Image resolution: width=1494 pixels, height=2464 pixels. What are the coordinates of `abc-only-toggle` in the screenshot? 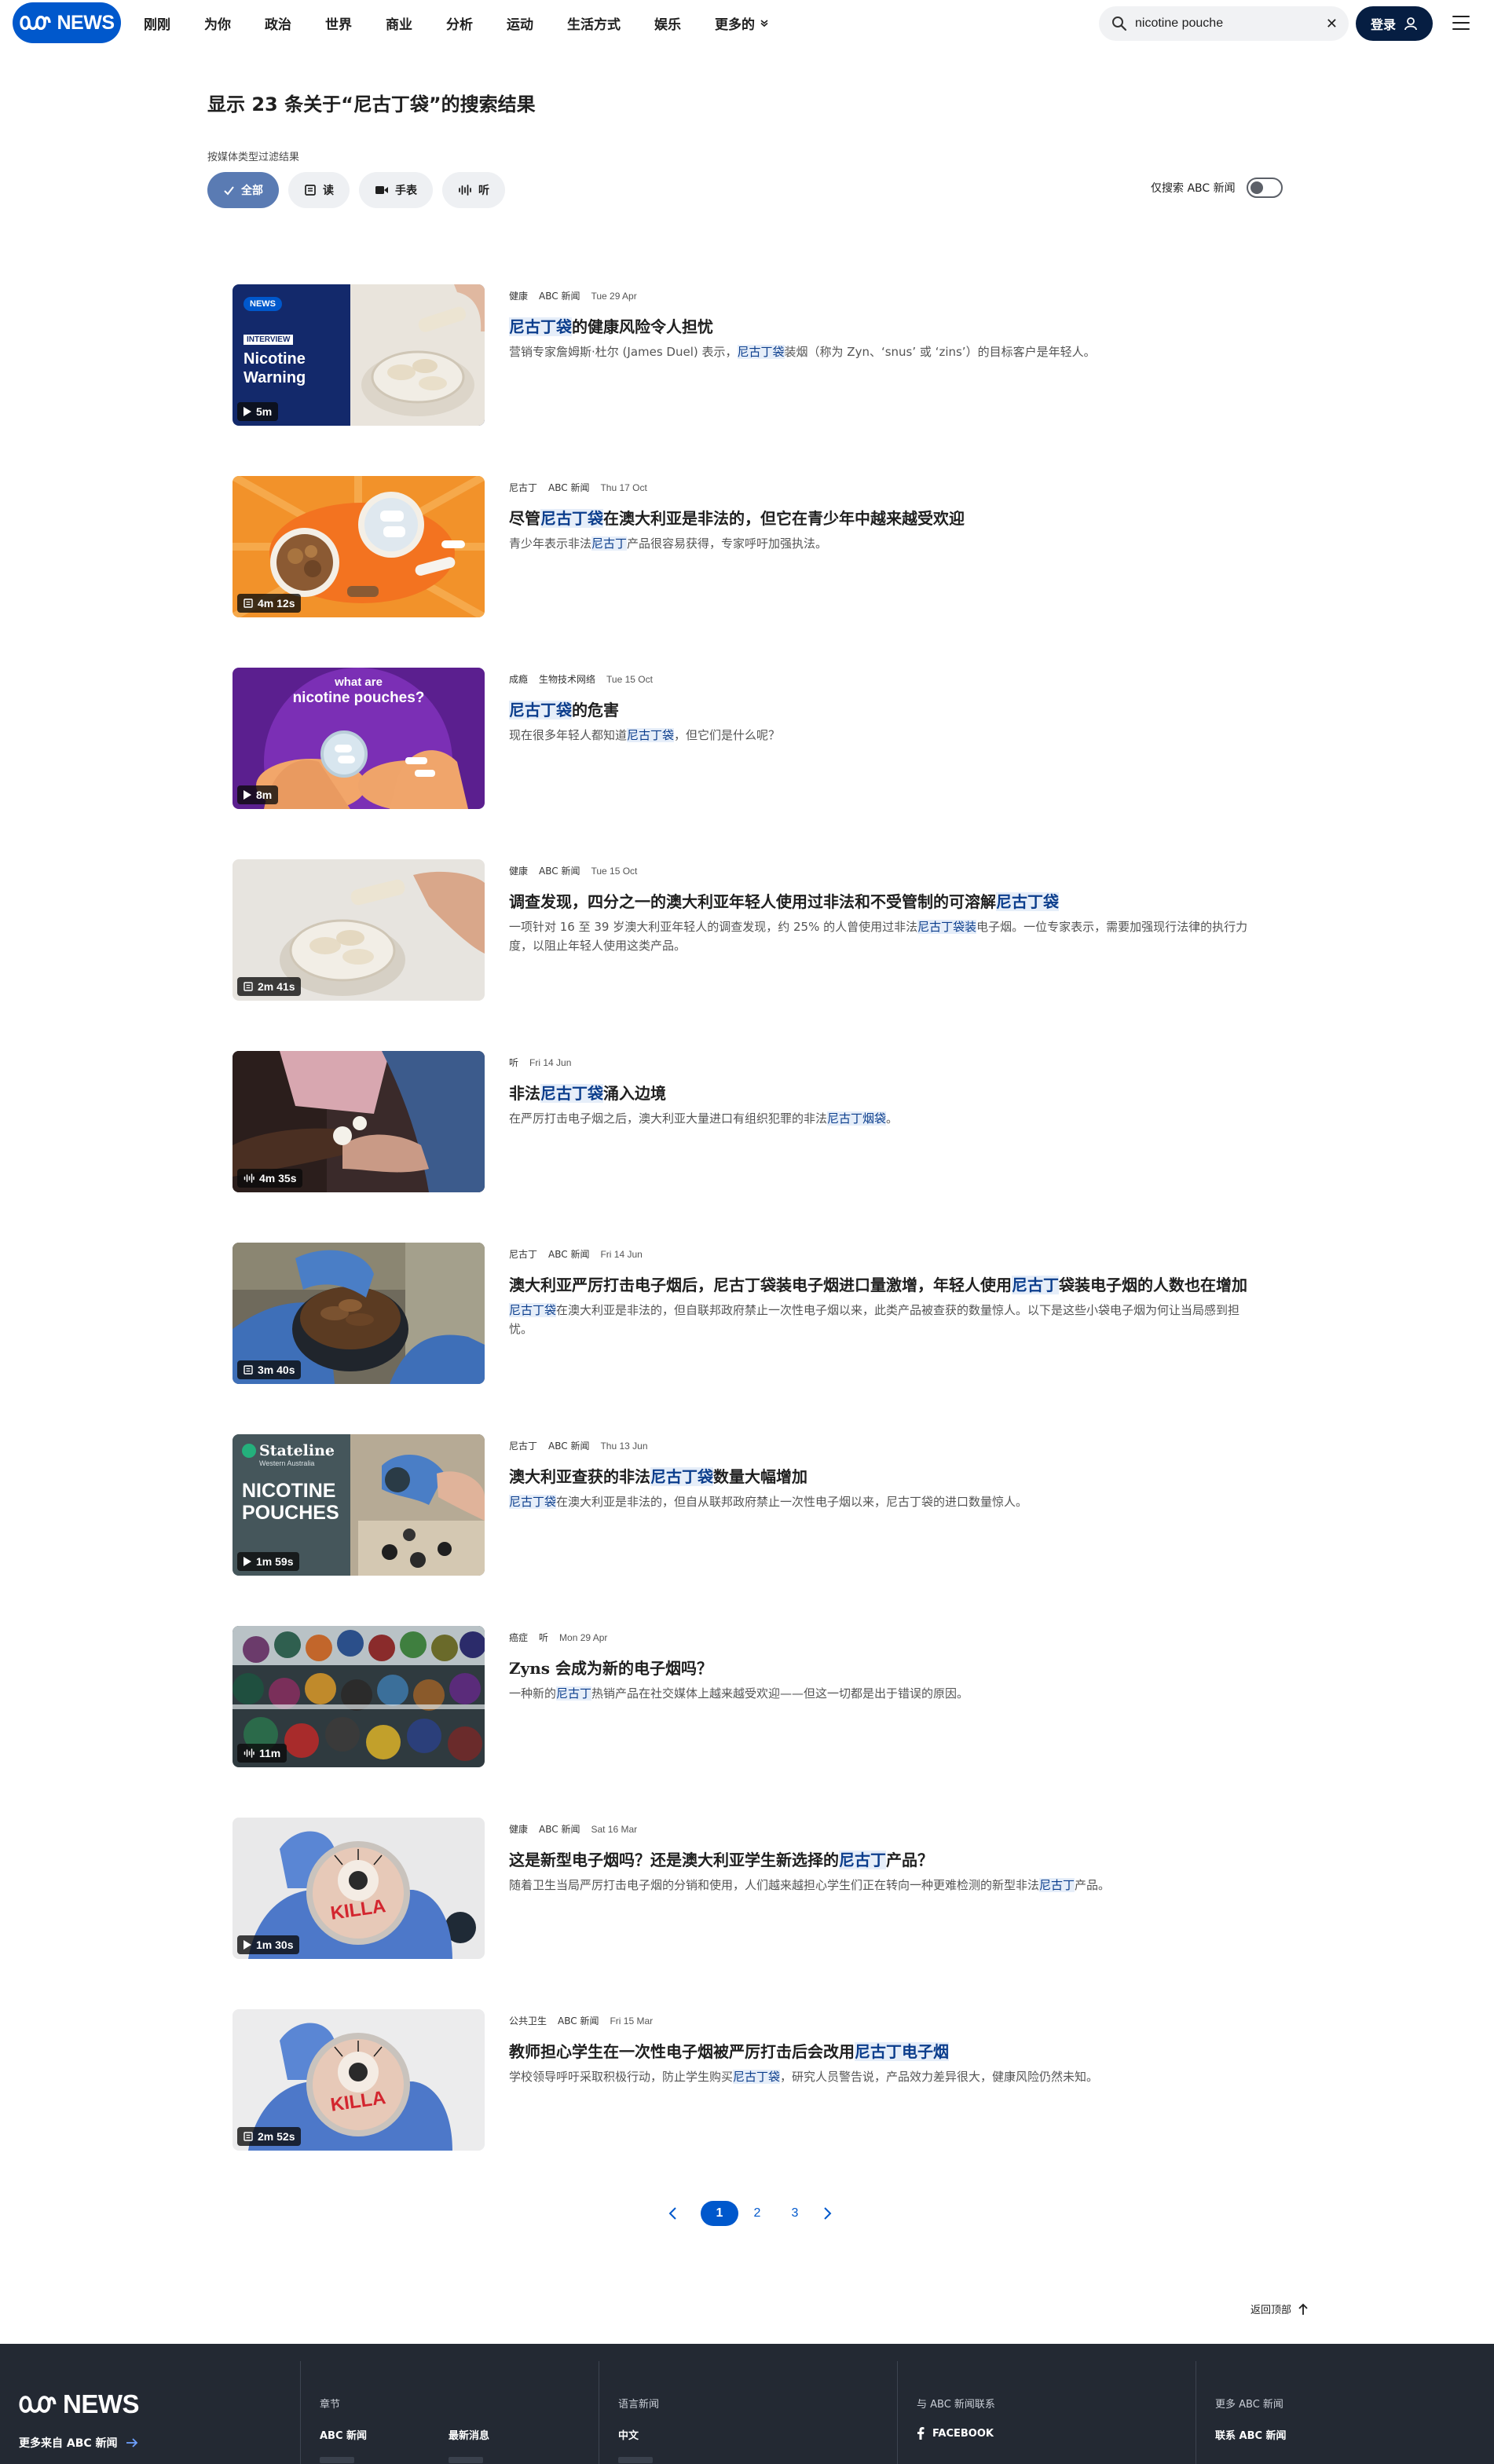 It's located at (1265, 188).